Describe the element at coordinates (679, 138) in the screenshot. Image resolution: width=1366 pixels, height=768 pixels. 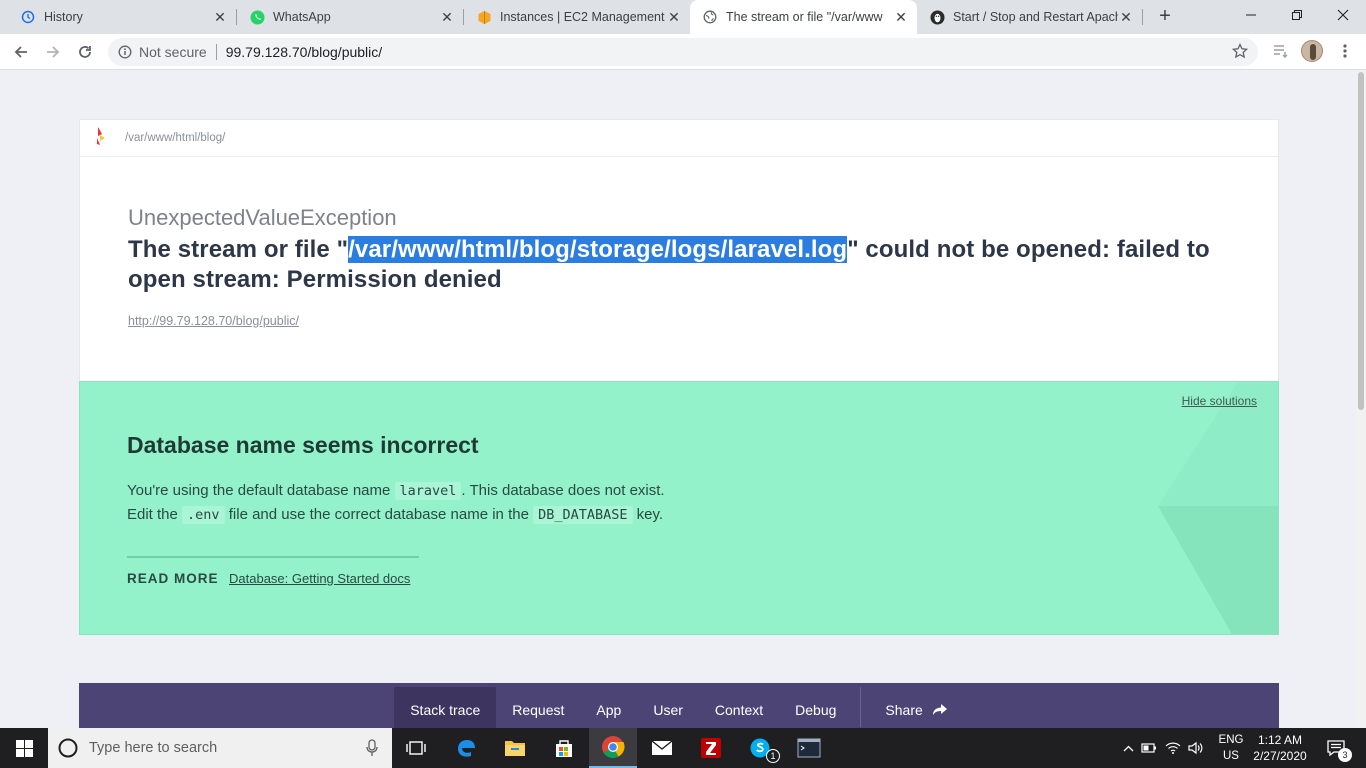
I see `app-path-bar: /var/www/html/blog/` at that location.